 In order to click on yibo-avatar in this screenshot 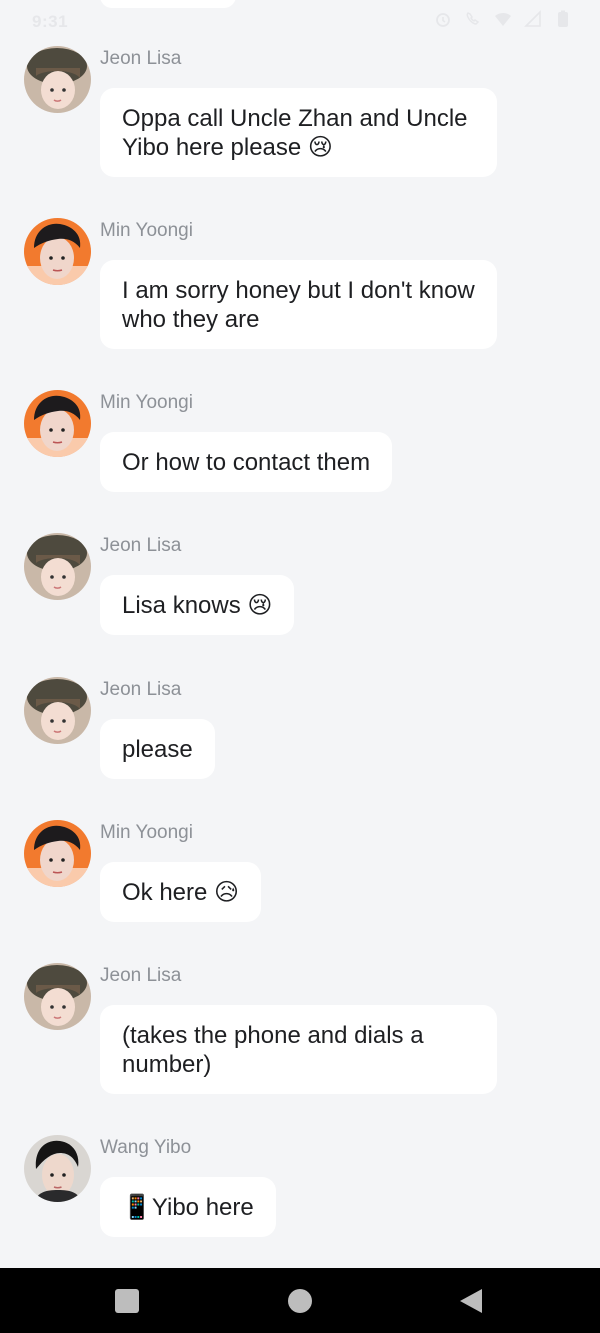, I will do `click(57, 1168)`.